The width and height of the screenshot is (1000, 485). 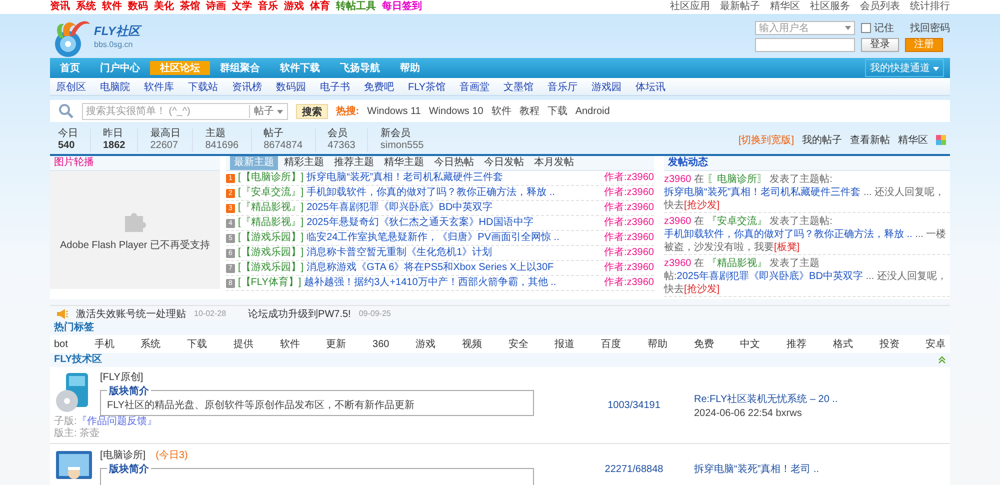 I want to click on sub-nav-link: 文墨馆, so click(x=519, y=87).